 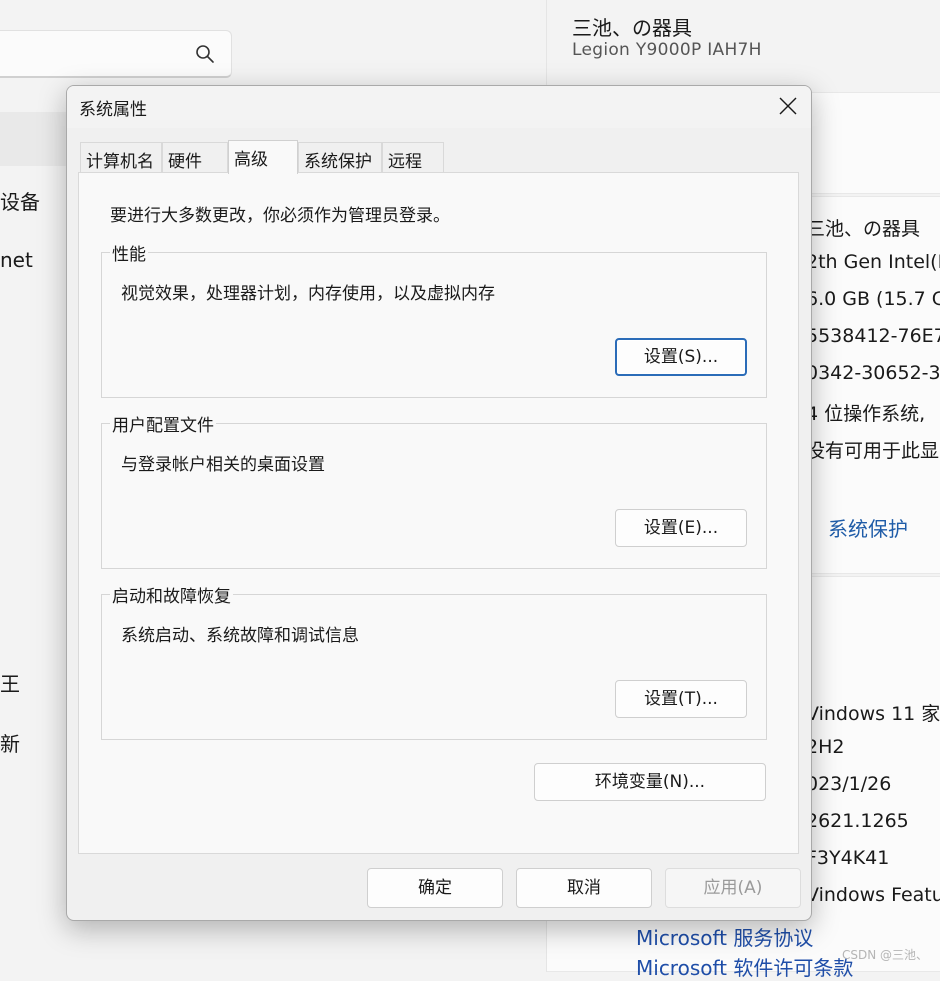 I want to click on performance-label: 性能, so click(x=129, y=252).